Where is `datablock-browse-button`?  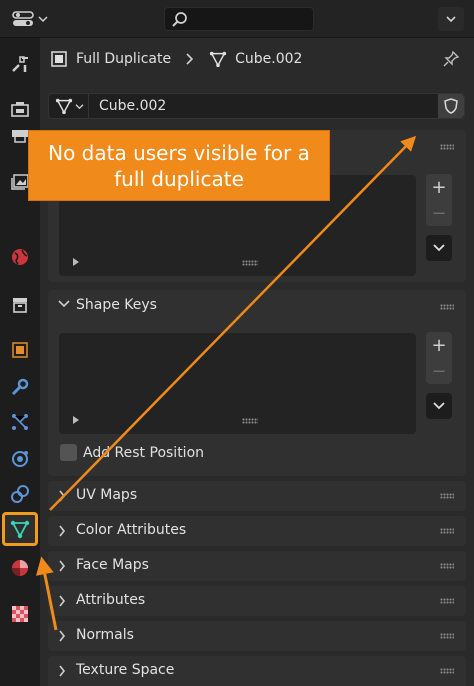 datablock-browse-button is located at coordinates (69, 106).